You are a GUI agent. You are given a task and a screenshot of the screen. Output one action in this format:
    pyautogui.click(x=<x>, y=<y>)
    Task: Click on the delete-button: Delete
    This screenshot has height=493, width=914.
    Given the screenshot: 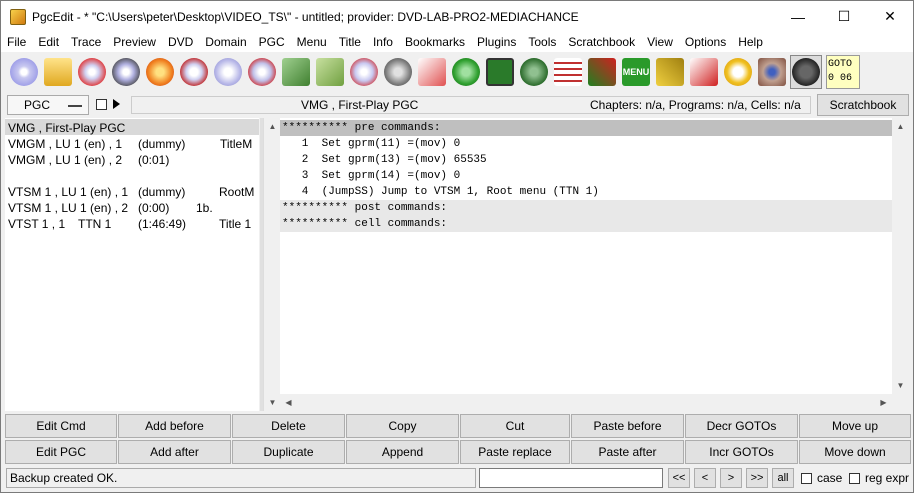 What is the action you would take?
    pyautogui.click(x=288, y=426)
    